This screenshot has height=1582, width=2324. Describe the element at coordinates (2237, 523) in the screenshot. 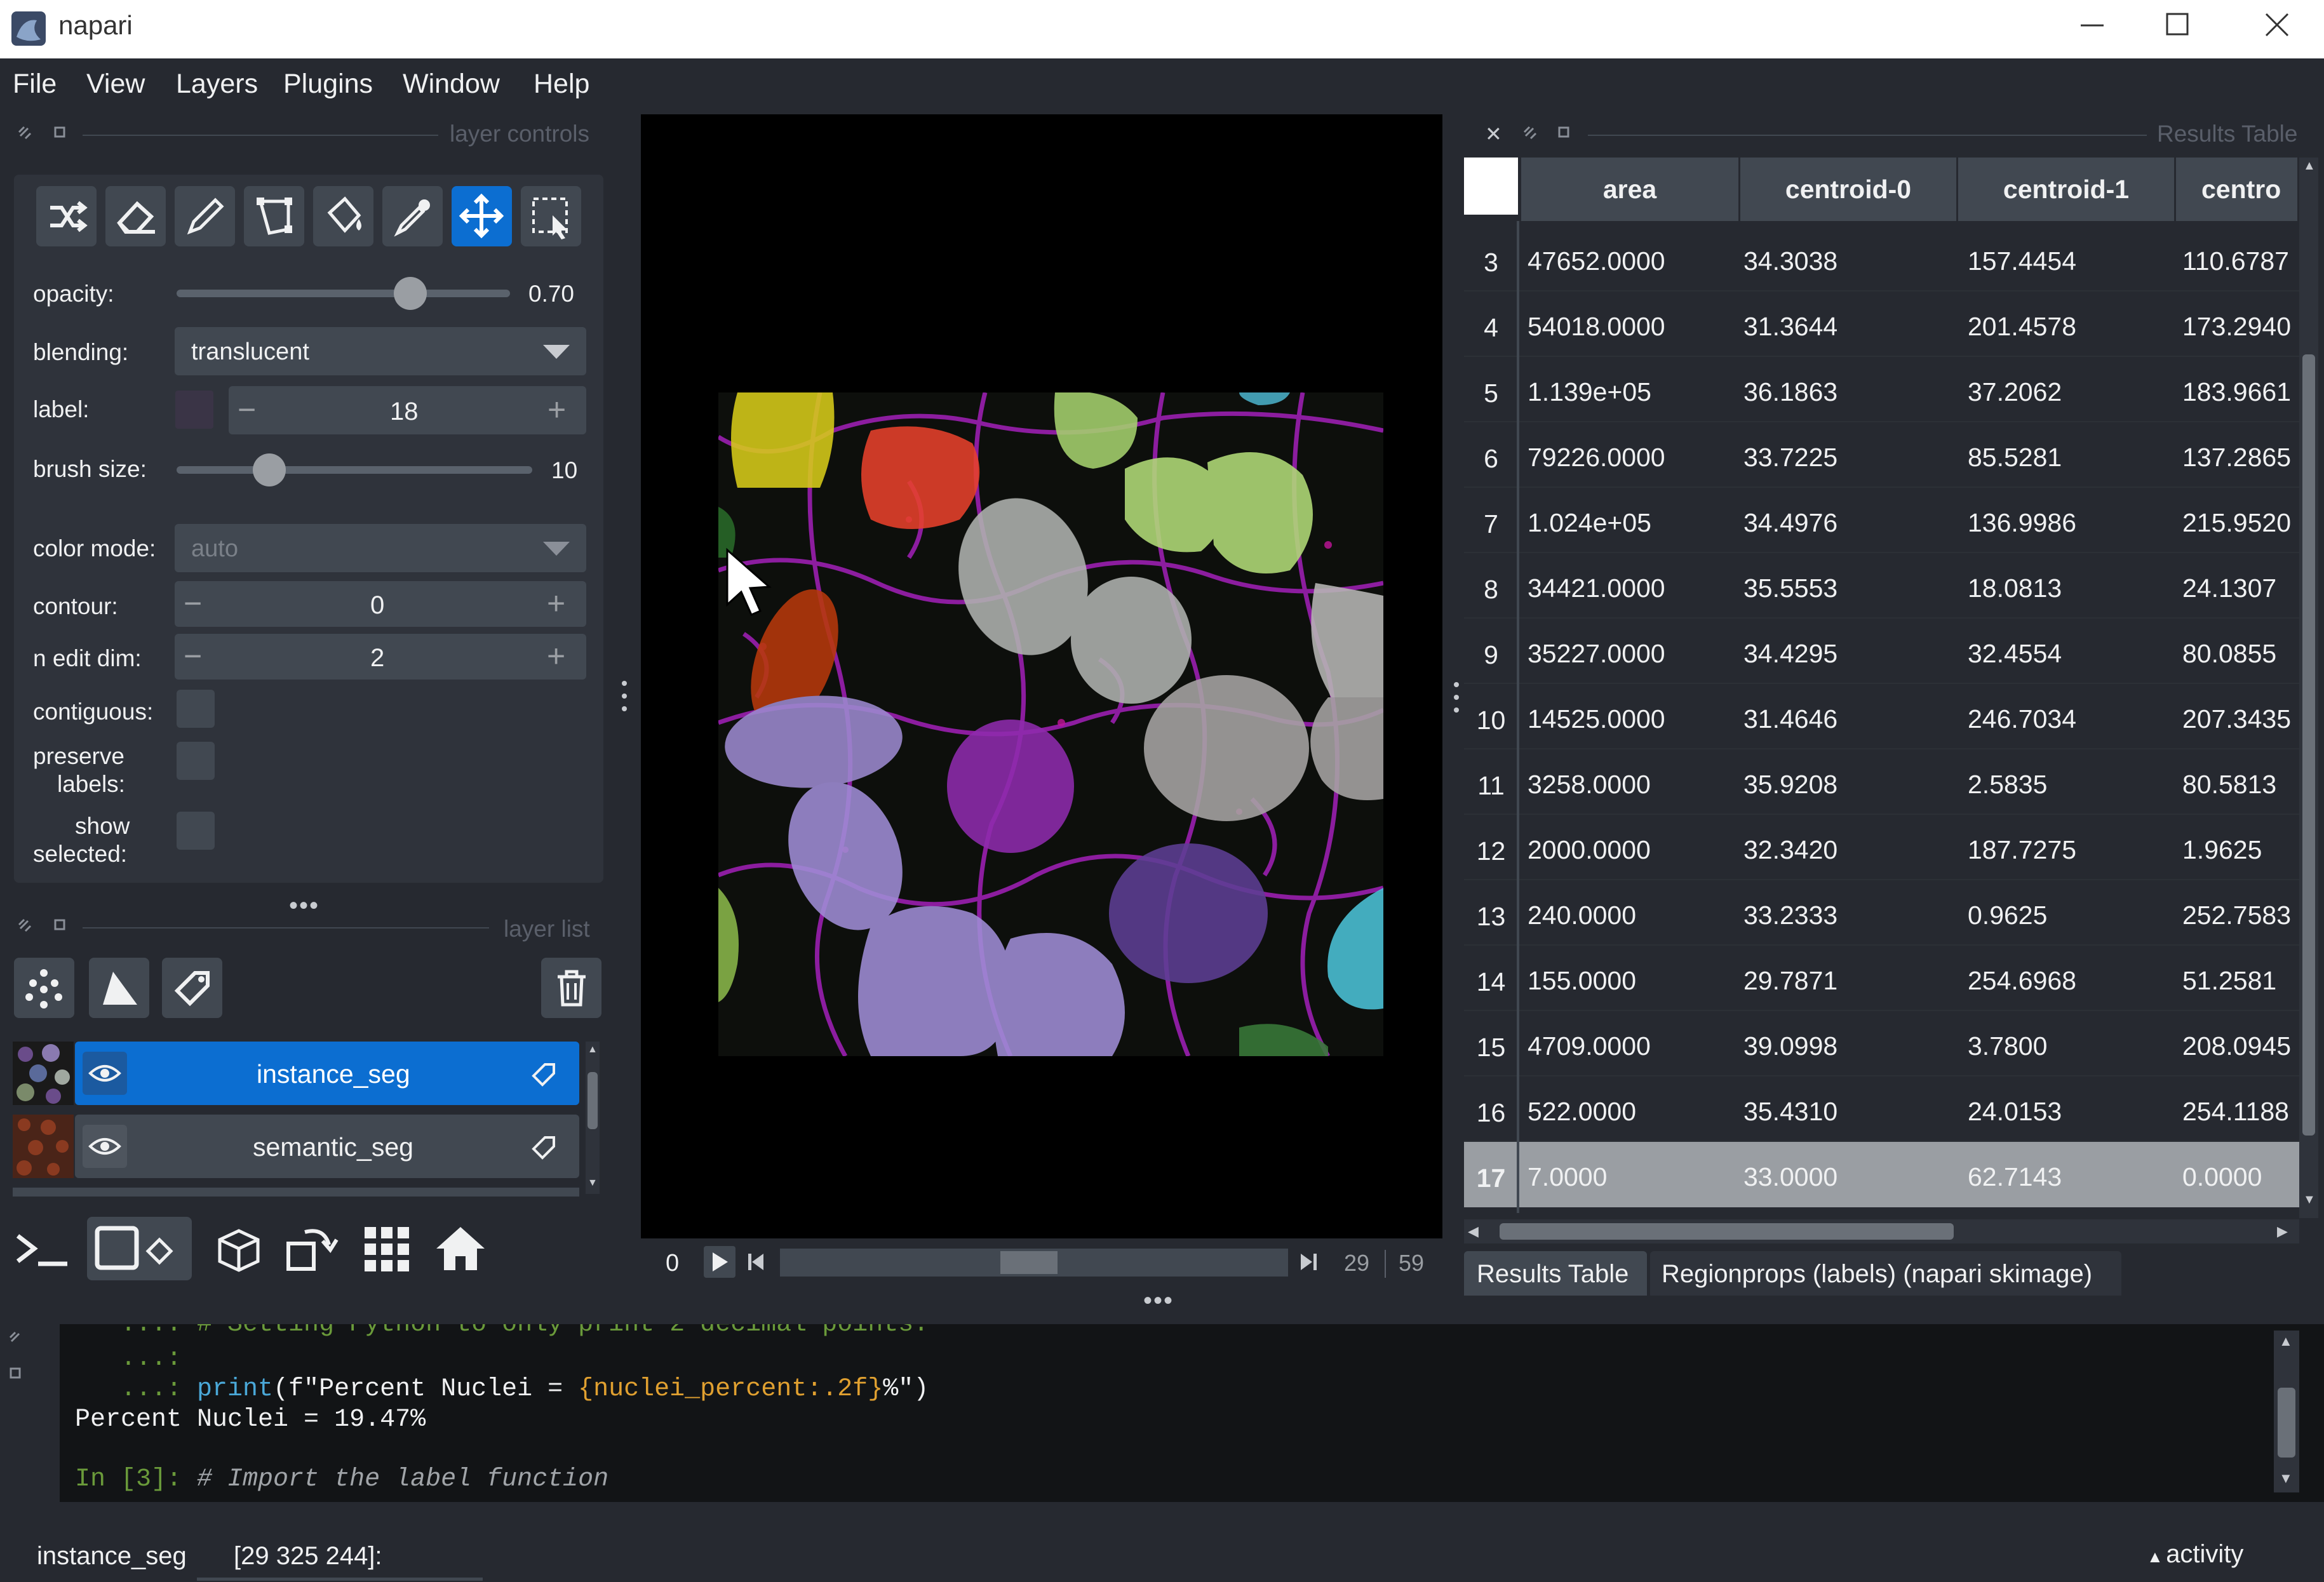

I see `table-cell: 215.9520` at that location.